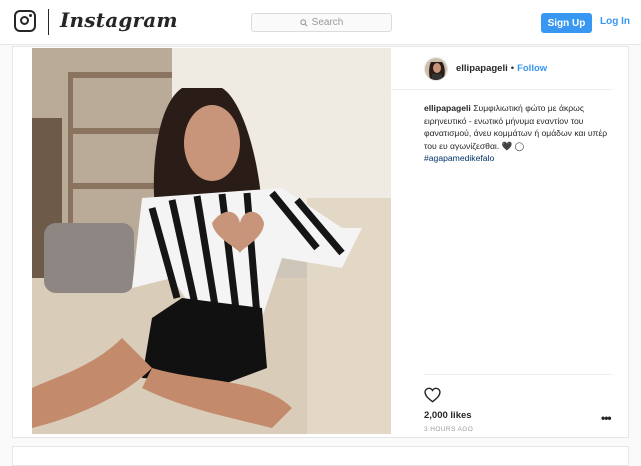  I want to click on search-input: Search, so click(321, 22).